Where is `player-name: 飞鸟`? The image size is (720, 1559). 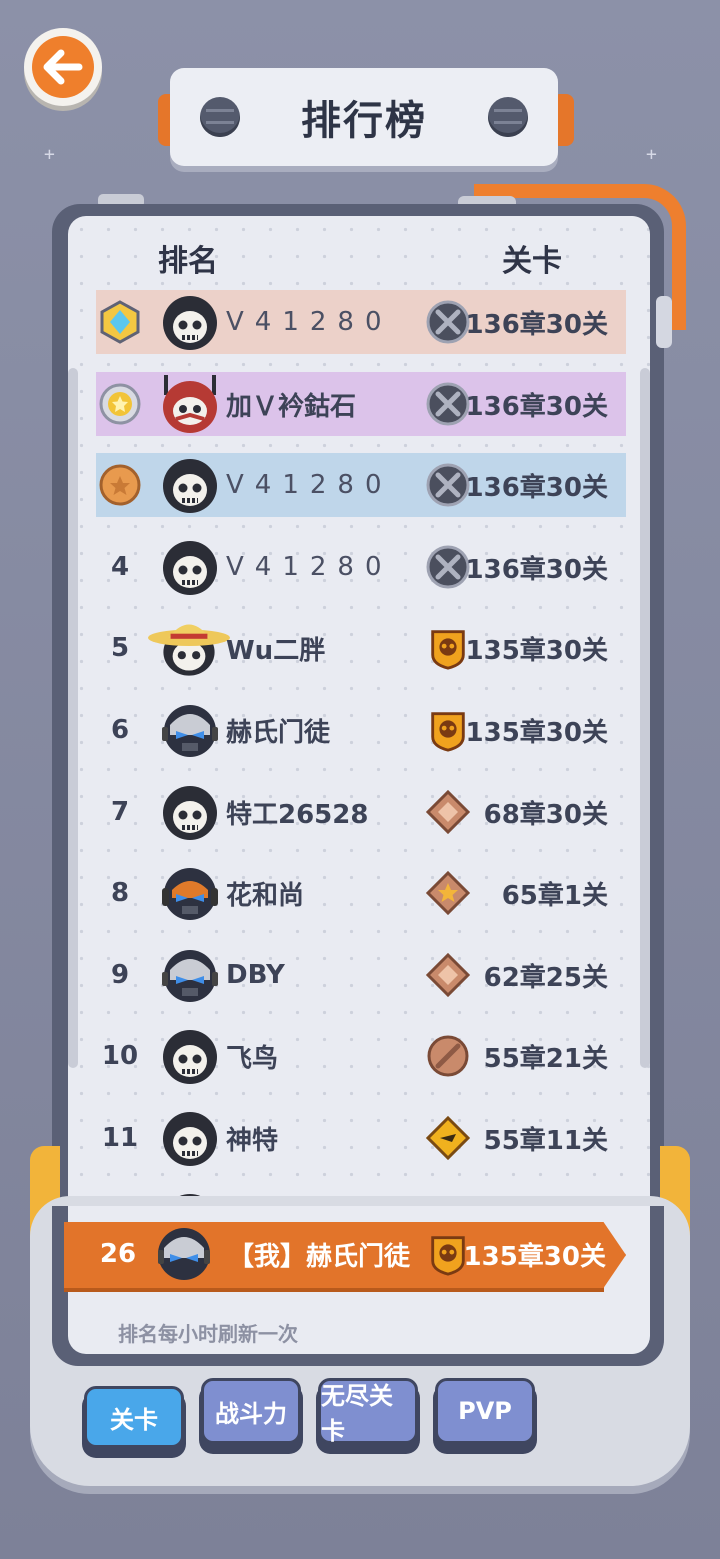
player-name: 飞鸟 is located at coordinates (252, 1058).